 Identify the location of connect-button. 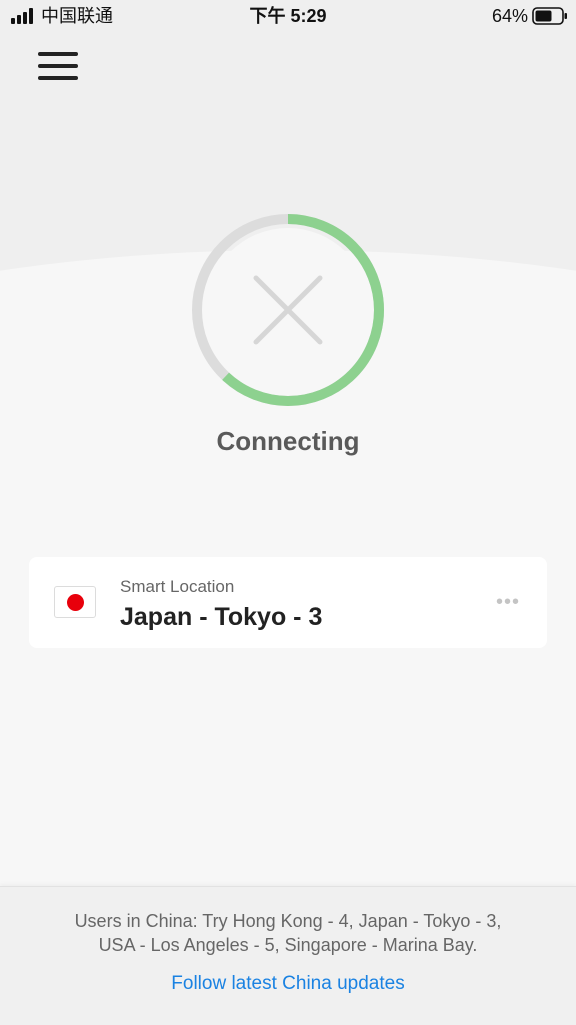
(288, 310).